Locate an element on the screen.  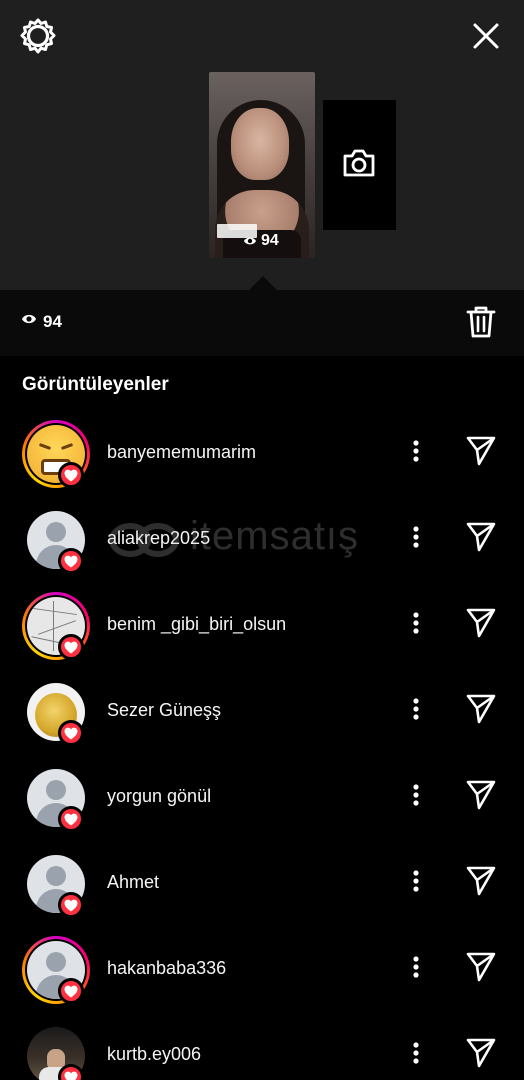
viewer-row: Sezer Güneşş is located at coordinates (262, 709).